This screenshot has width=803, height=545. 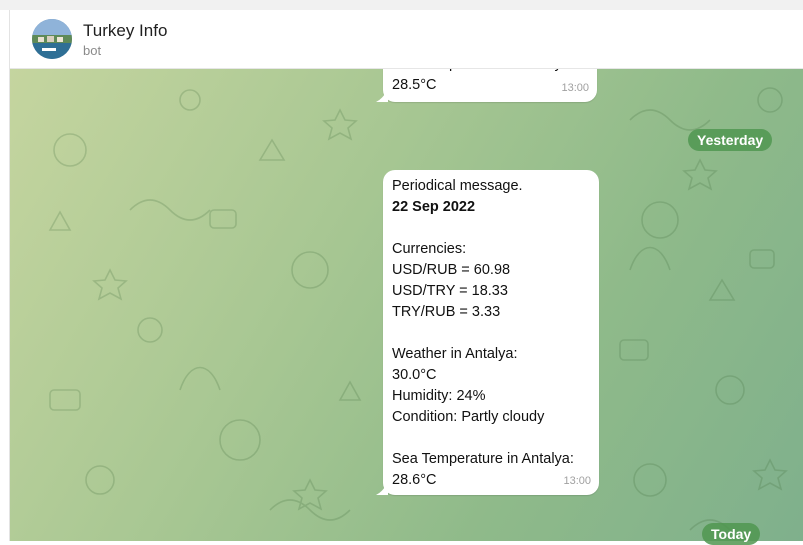 I want to click on message-line: Currencies:, so click(x=429, y=249).